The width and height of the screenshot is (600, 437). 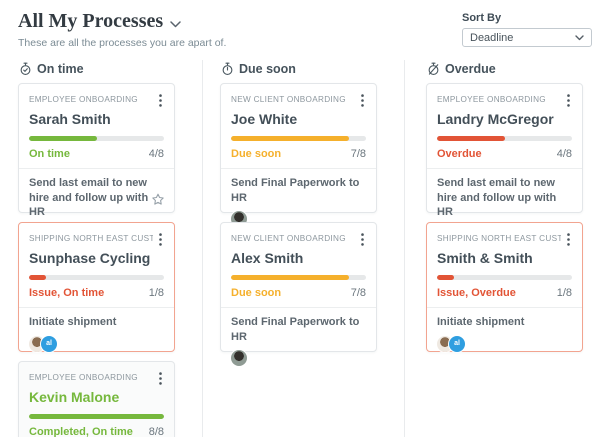 I want to click on current-task-label: Initiate shipment, so click(x=73, y=322).